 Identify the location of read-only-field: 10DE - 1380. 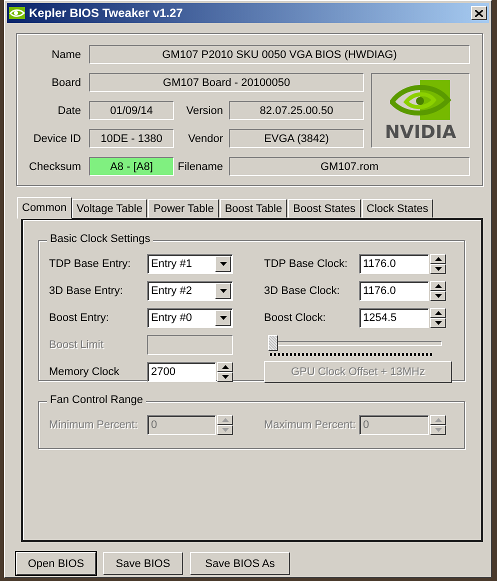
(131, 138).